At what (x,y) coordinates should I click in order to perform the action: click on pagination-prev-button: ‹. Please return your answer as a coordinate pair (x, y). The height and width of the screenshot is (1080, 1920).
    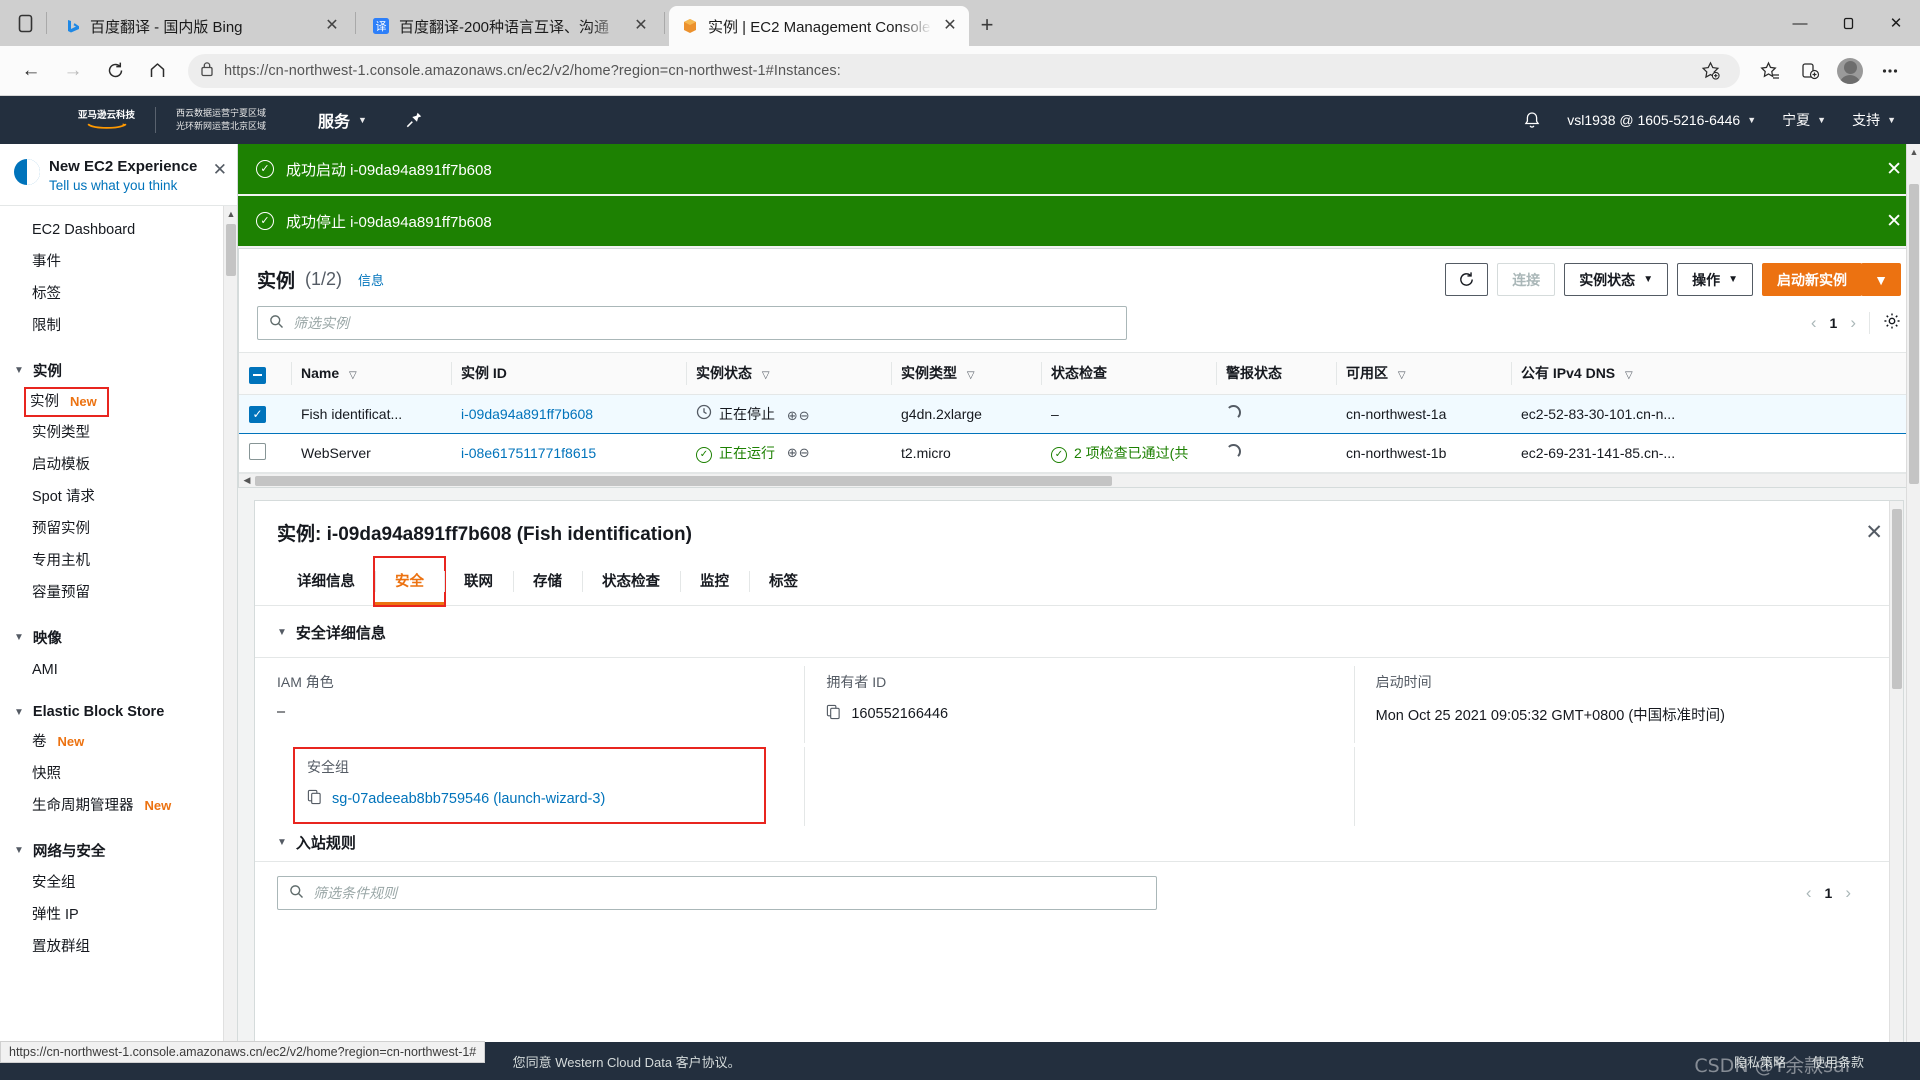
    Looking at the image, I should click on (1814, 323).